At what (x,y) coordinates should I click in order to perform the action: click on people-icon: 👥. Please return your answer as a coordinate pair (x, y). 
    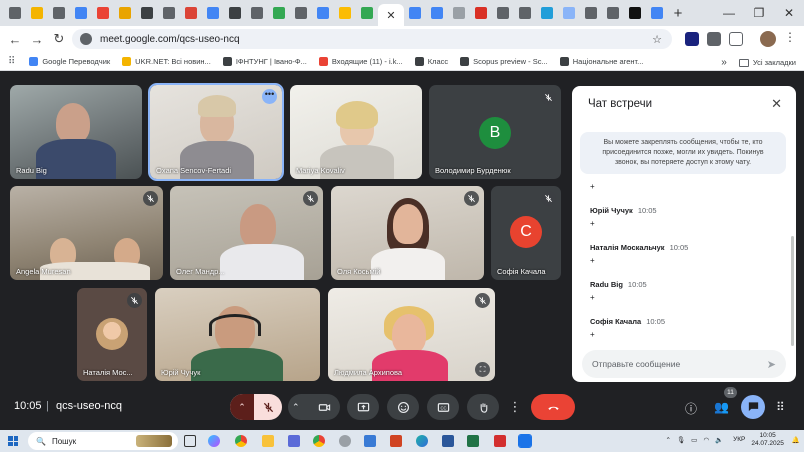
    Looking at the image, I should click on (721, 407).